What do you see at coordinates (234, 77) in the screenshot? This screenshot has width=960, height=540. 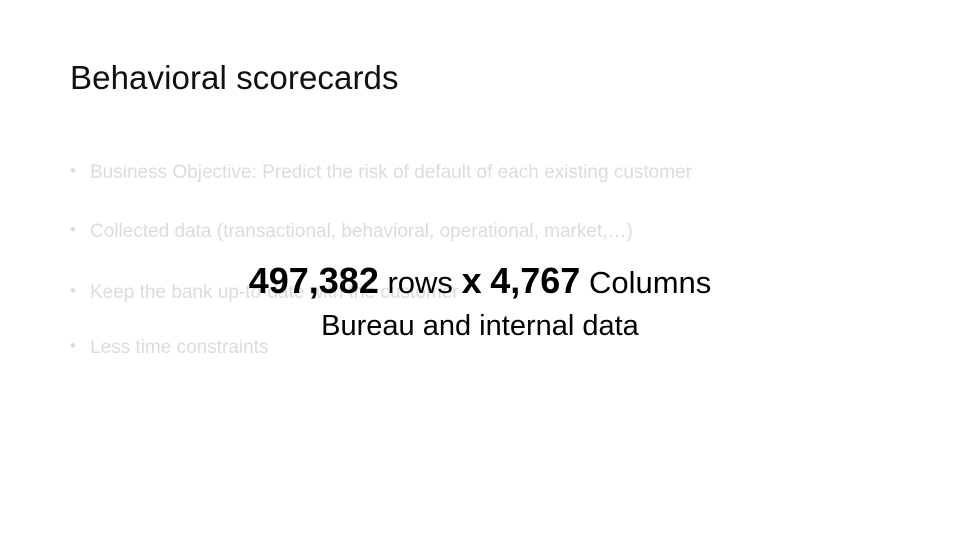 I see `page-title: Behavioral scorecards` at bounding box center [234, 77].